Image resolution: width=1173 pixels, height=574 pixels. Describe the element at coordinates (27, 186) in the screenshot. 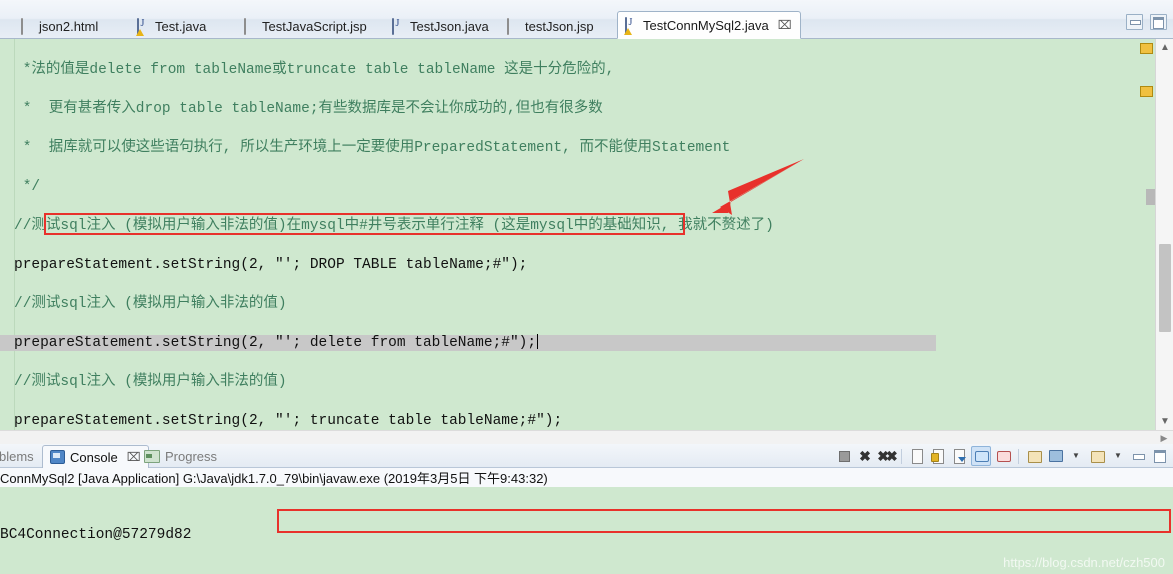

I see `code-line-text: */` at that location.